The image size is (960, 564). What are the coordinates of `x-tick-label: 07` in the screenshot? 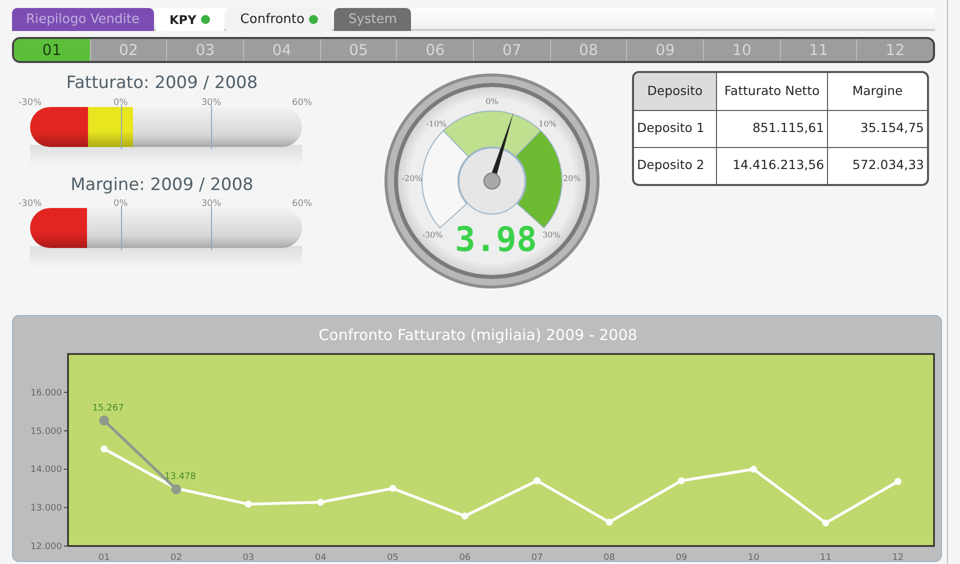 It's located at (537, 558).